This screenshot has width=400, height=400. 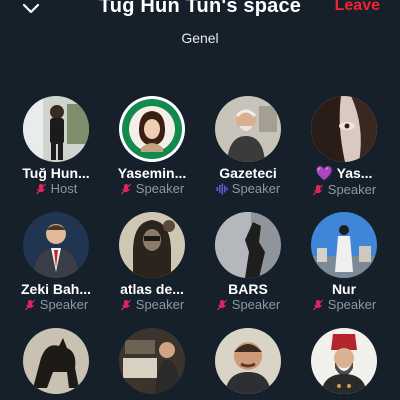 I want to click on participant-role: Host, so click(x=56, y=188).